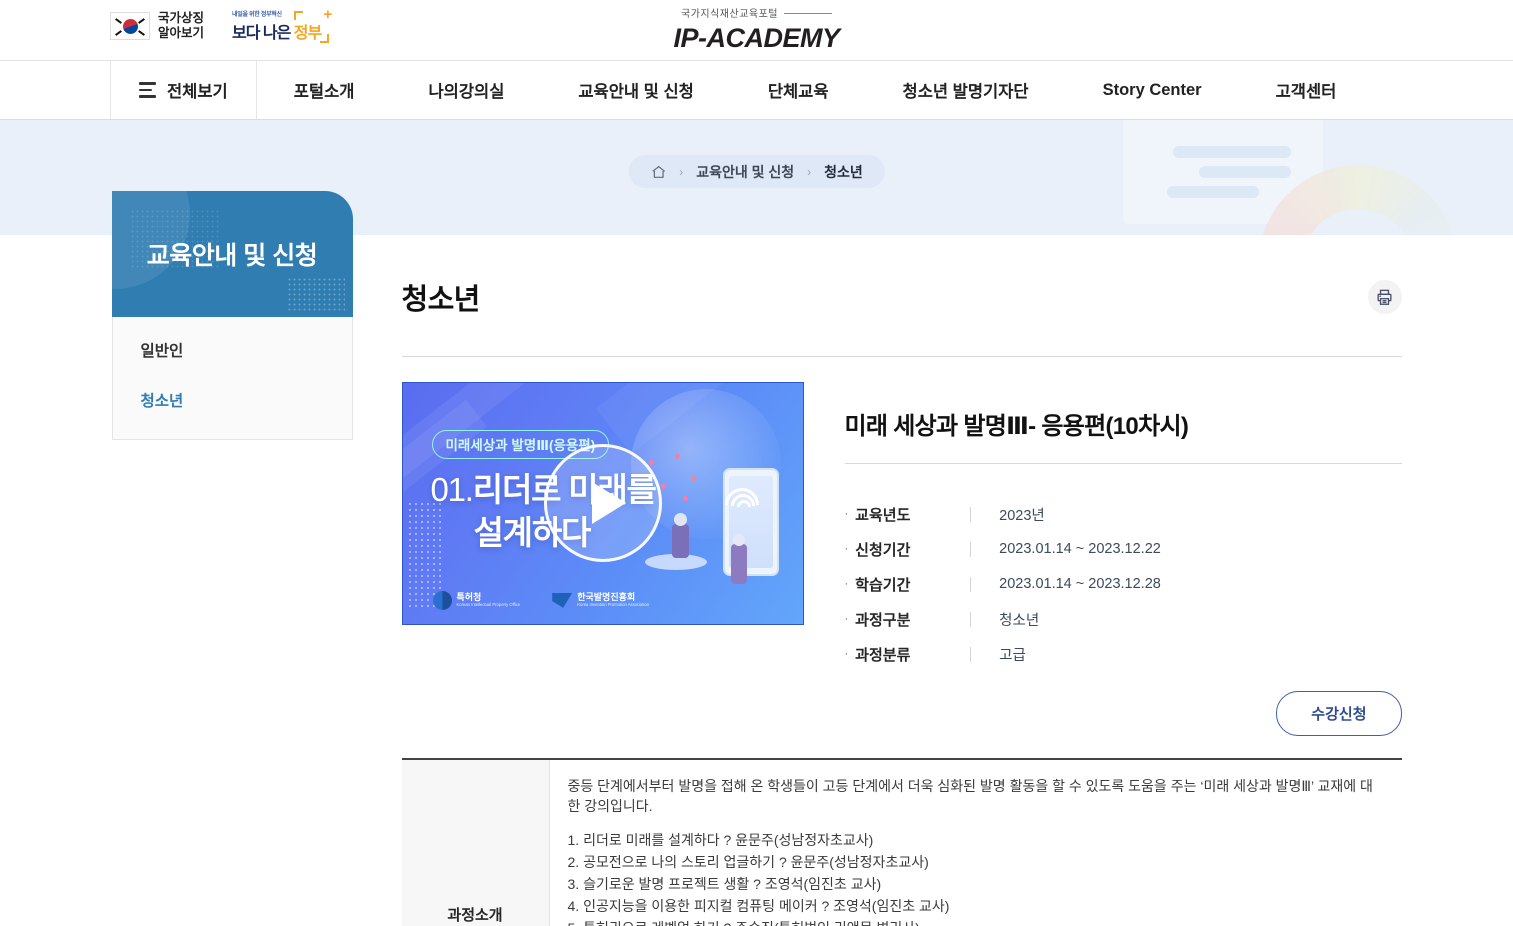  What do you see at coordinates (901, 307) in the screenshot?
I see `page-header: 청소년` at bounding box center [901, 307].